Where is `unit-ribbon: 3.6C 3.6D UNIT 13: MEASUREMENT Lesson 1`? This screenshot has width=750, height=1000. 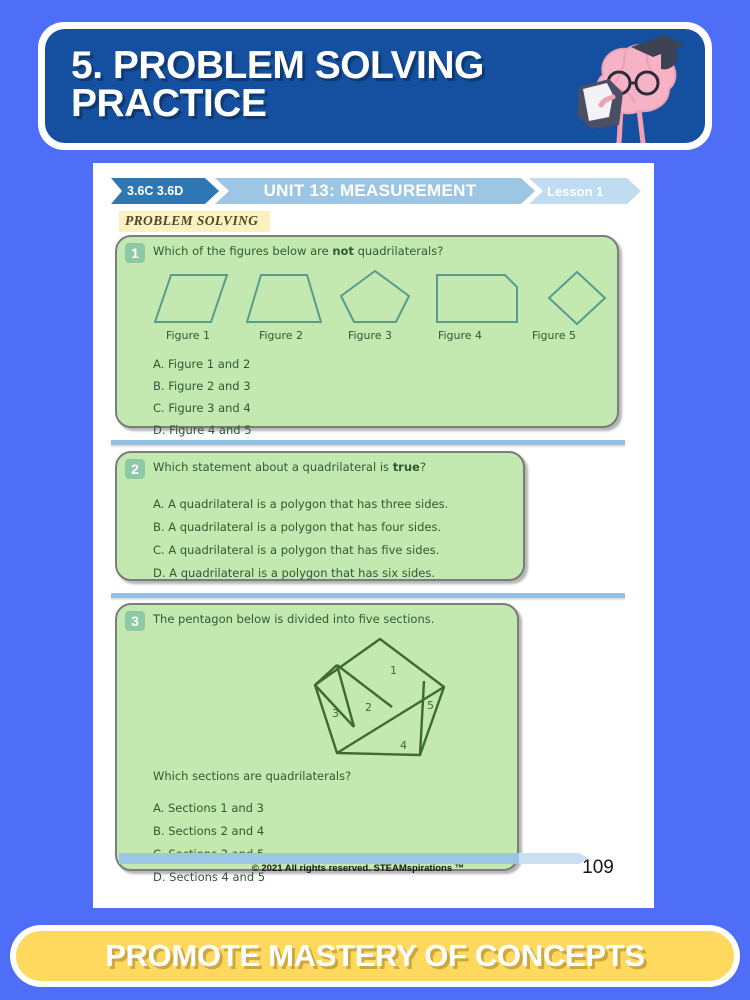
unit-ribbon: 3.6C 3.6D UNIT 13: MEASUREMENT Lesson 1 is located at coordinates (376, 191).